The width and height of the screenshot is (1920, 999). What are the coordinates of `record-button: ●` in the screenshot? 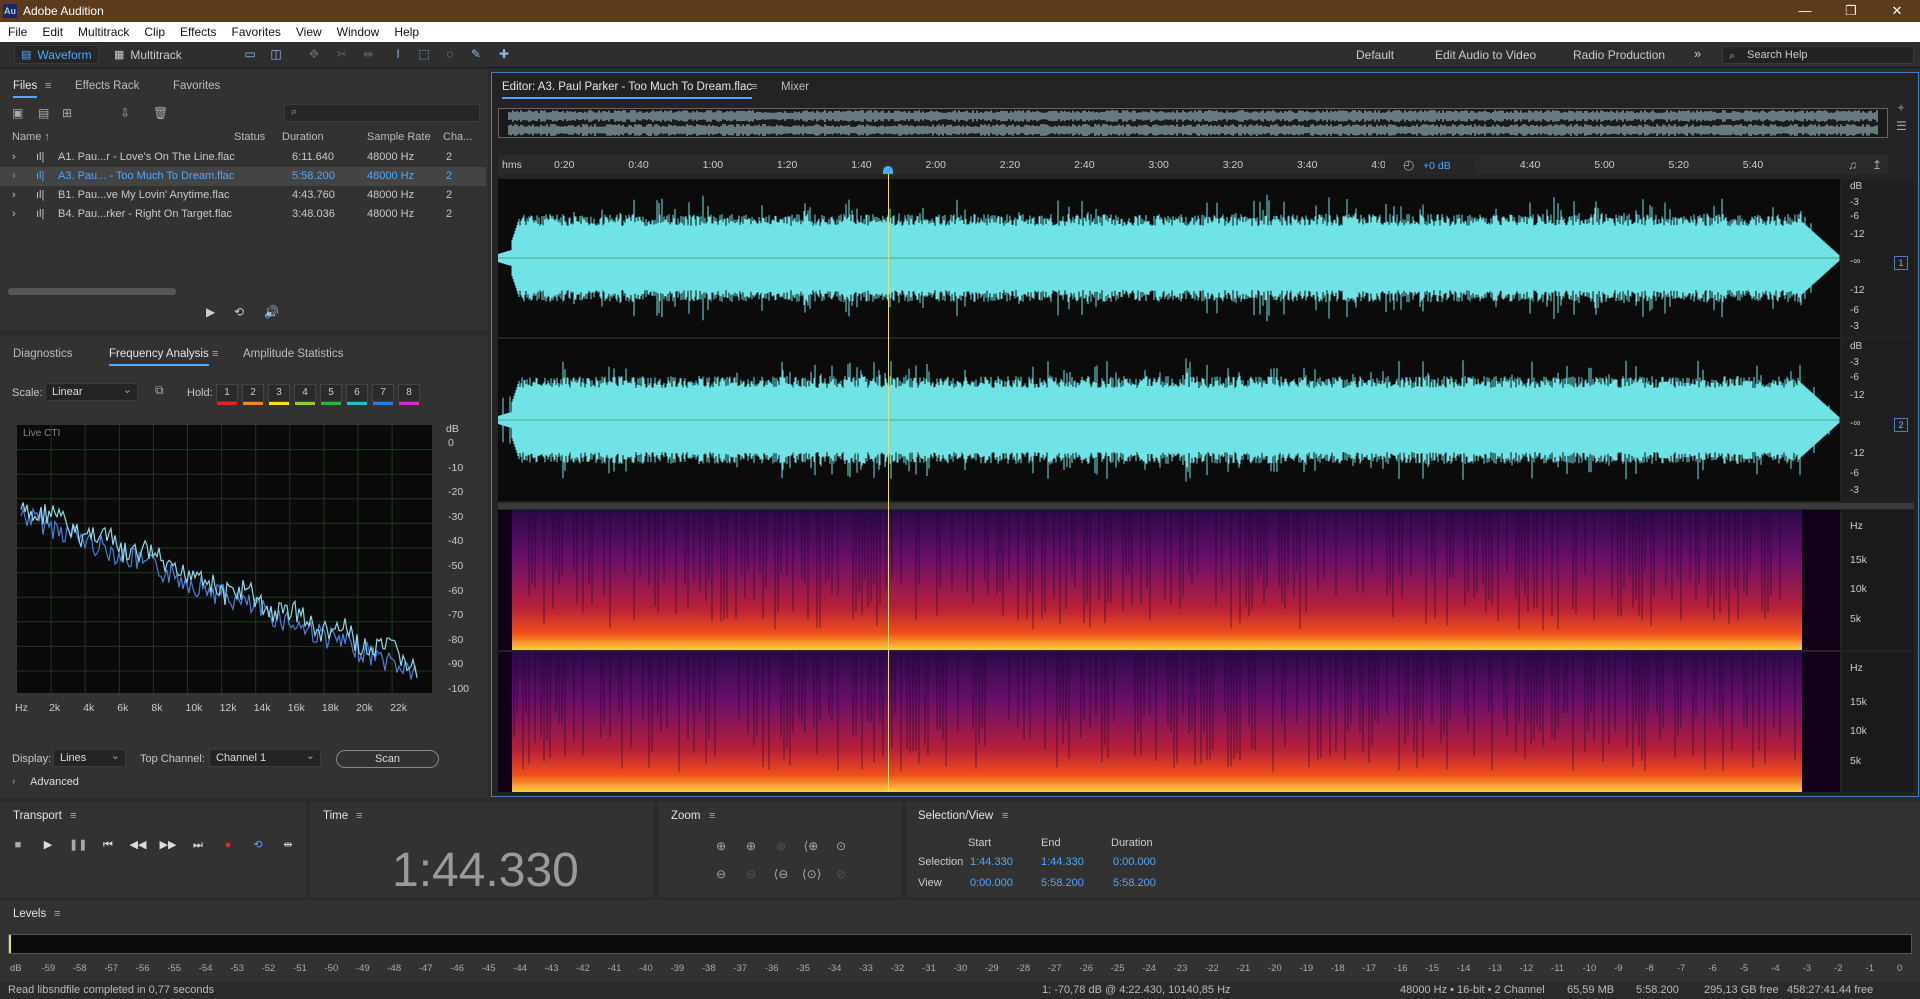 It's located at (228, 845).